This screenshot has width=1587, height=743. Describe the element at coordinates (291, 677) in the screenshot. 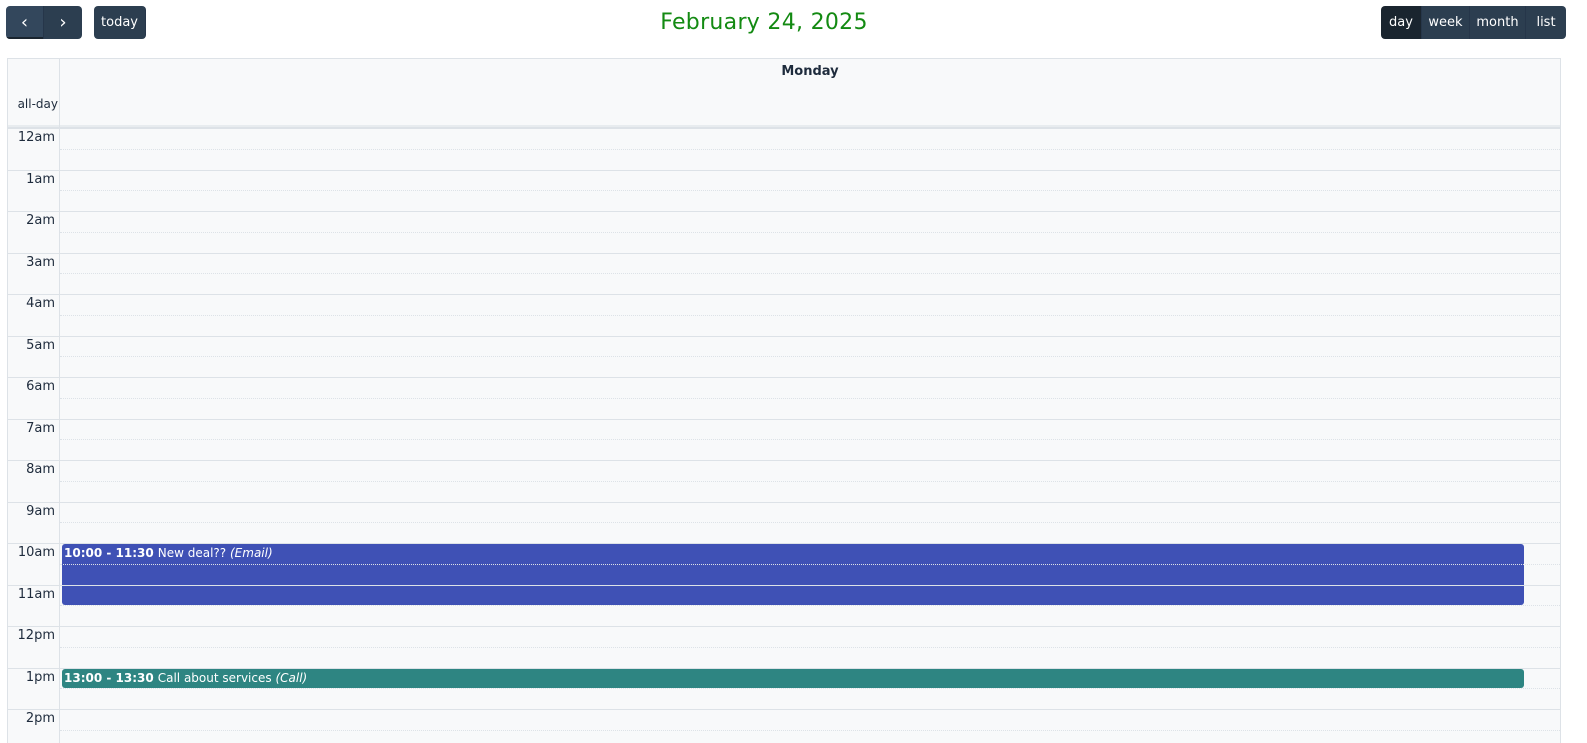

I see `event-type: (Call)` at that location.